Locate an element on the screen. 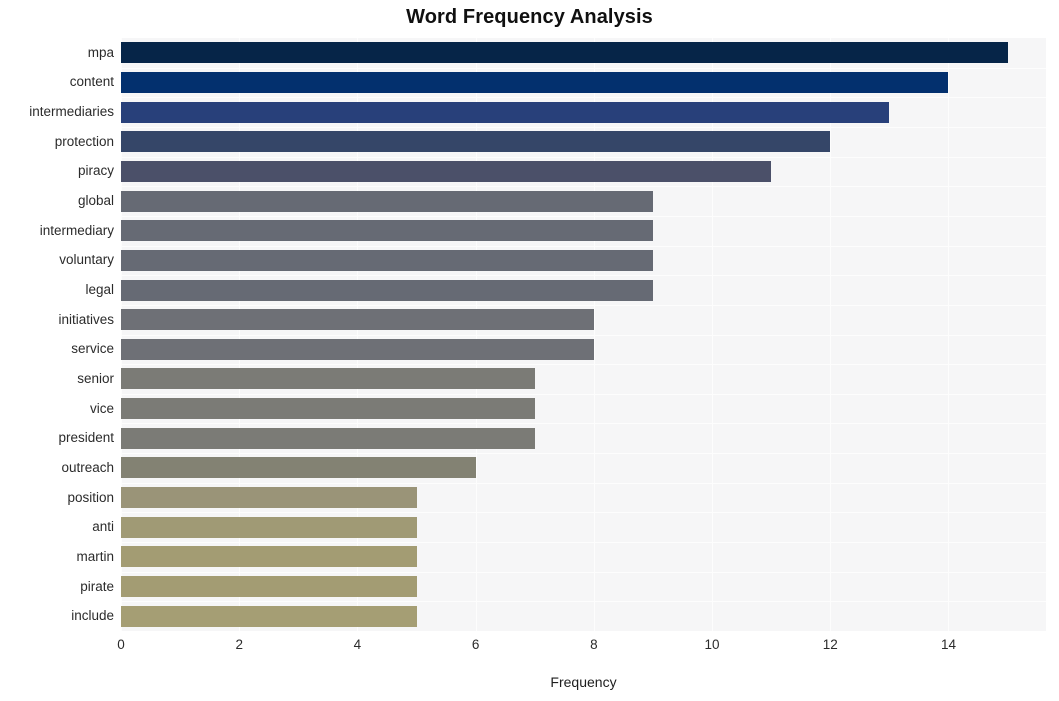 The image size is (1059, 701). y-axis-tick-label: intermediaries is located at coordinates (71, 112).